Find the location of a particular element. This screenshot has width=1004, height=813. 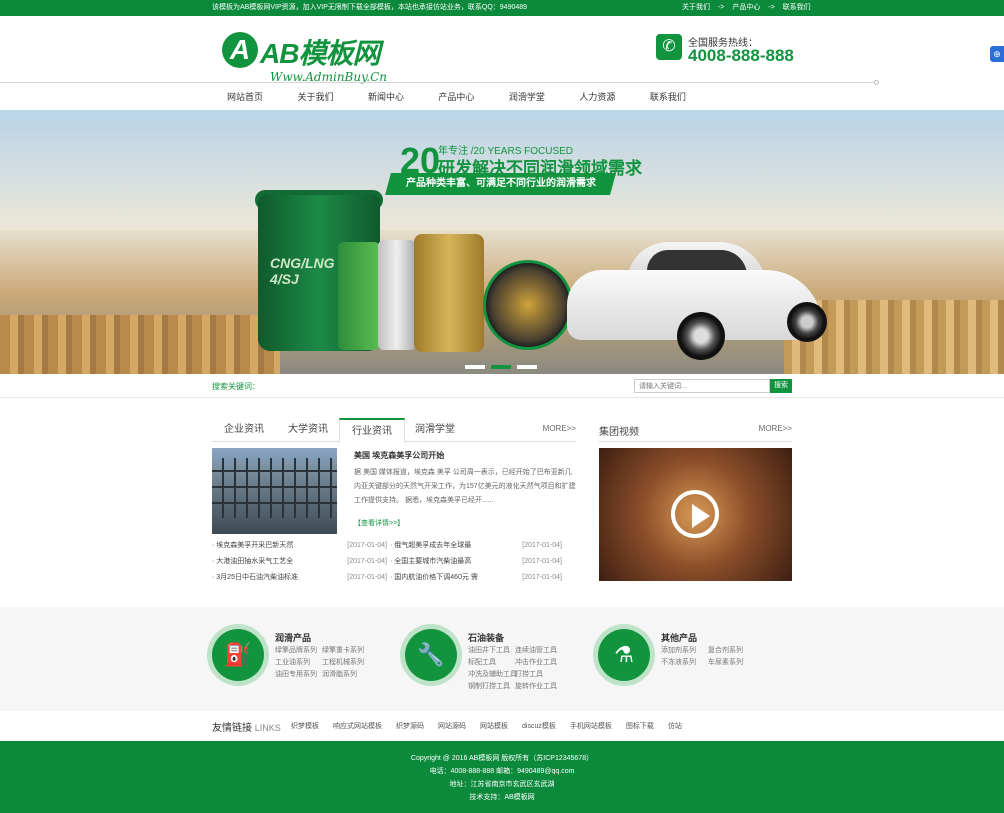

nav-item-contact: 联系我们 is located at coordinates (668, 97).